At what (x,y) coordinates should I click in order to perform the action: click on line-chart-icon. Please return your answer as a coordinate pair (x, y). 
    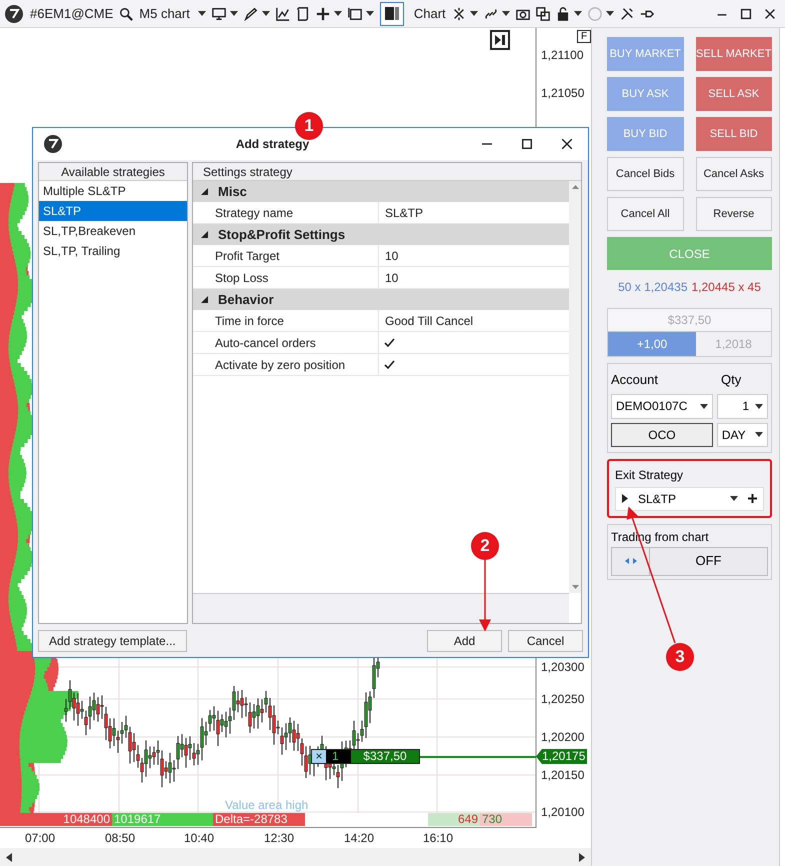
    Looking at the image, I should click on (283, 13).